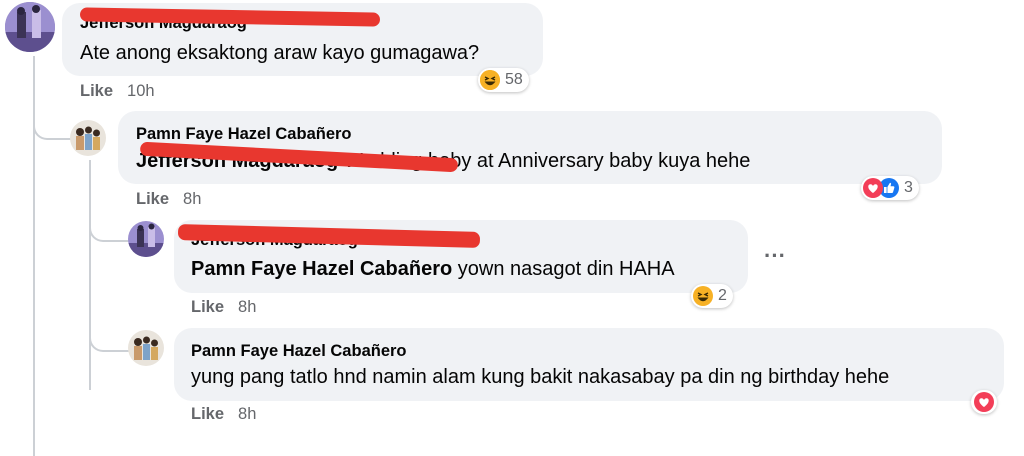  Describe the element at coordinates (117, 91) in the screenshot. I see `comment-actions: Like 10h` at that location.